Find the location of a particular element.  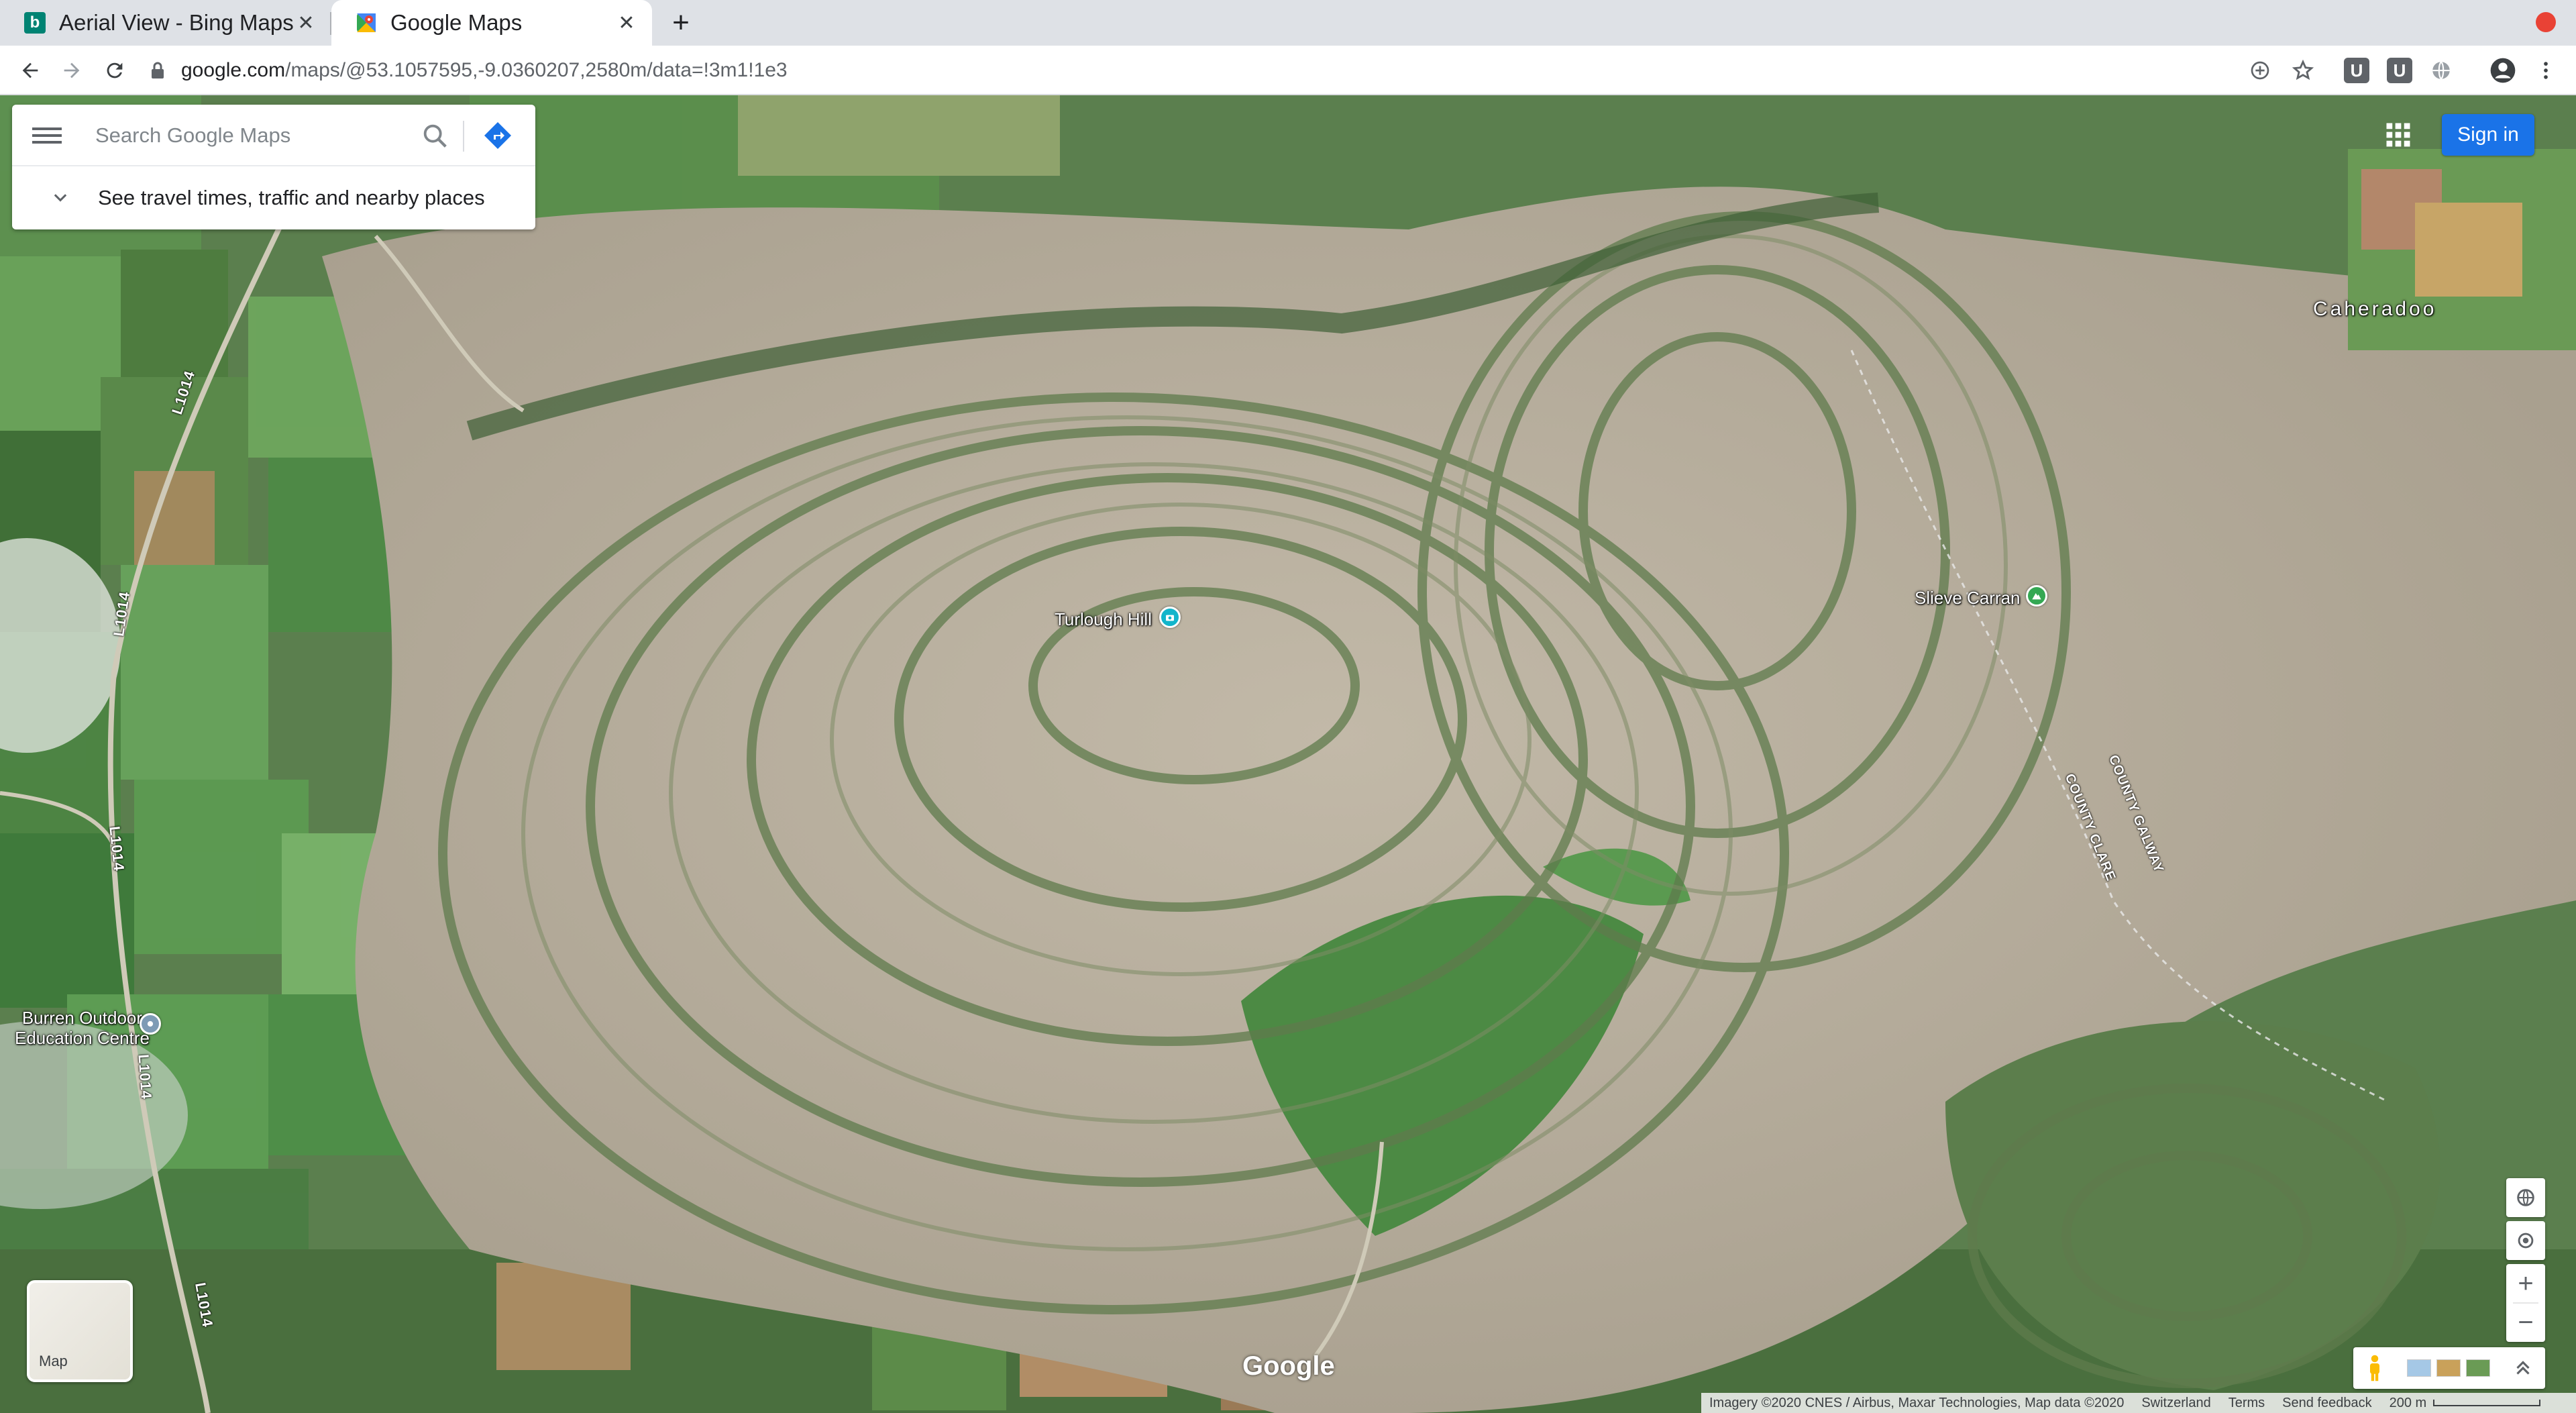

directions-icon is located at coordinates (498, 135).